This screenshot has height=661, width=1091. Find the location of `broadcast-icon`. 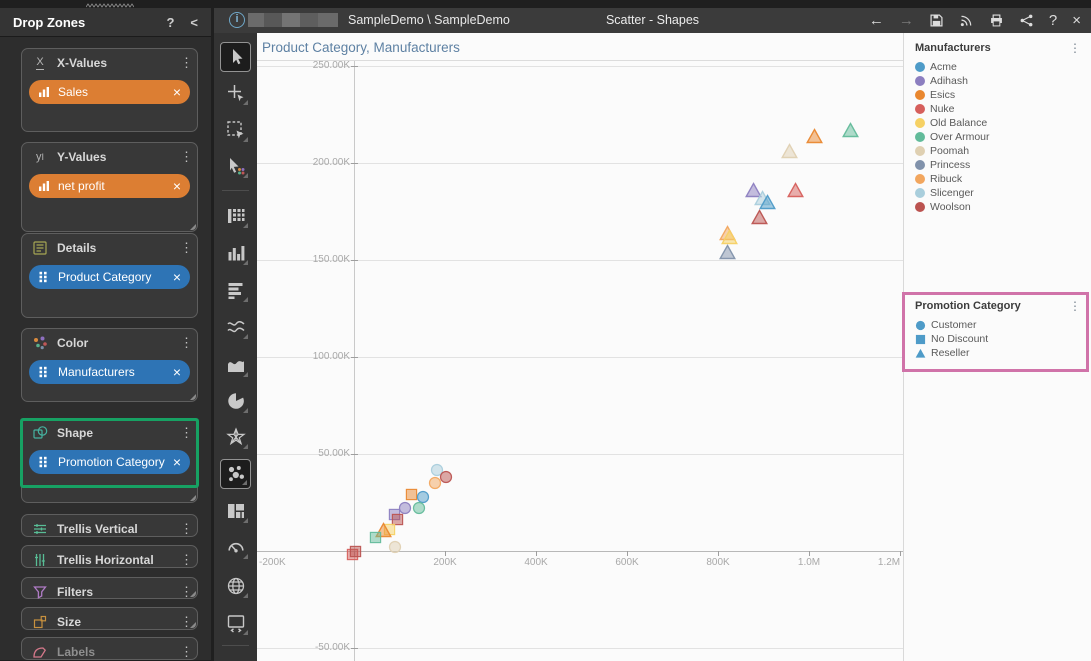

broadcast-icon is located at coordinates (966, 20).